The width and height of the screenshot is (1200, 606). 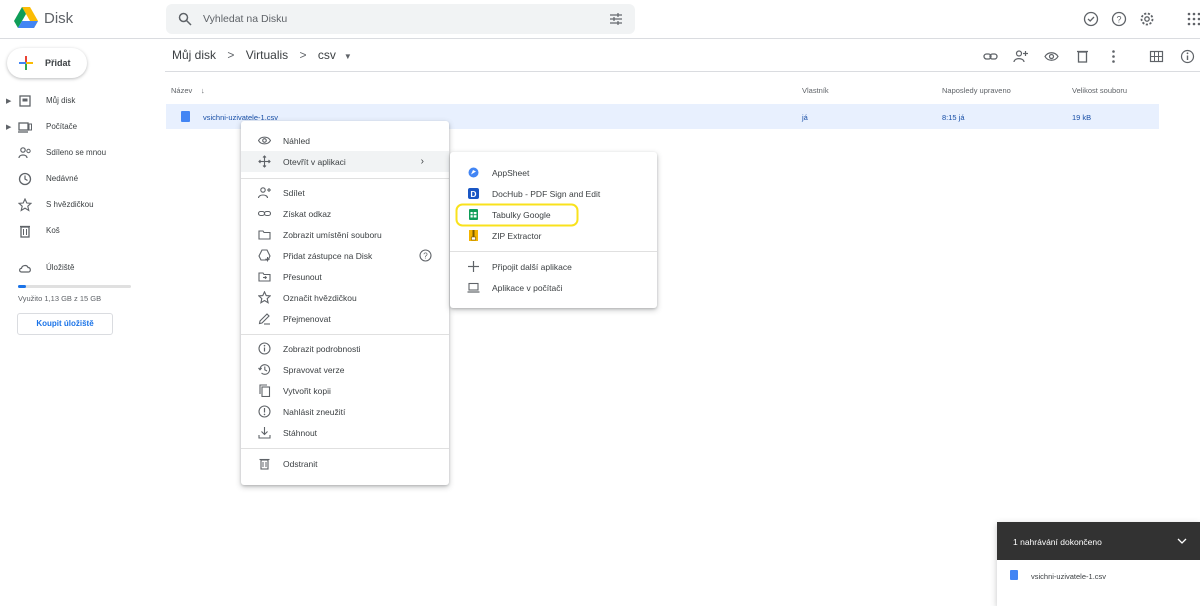 I want to click on more-vert-icon, so click(x=1113, y=56).